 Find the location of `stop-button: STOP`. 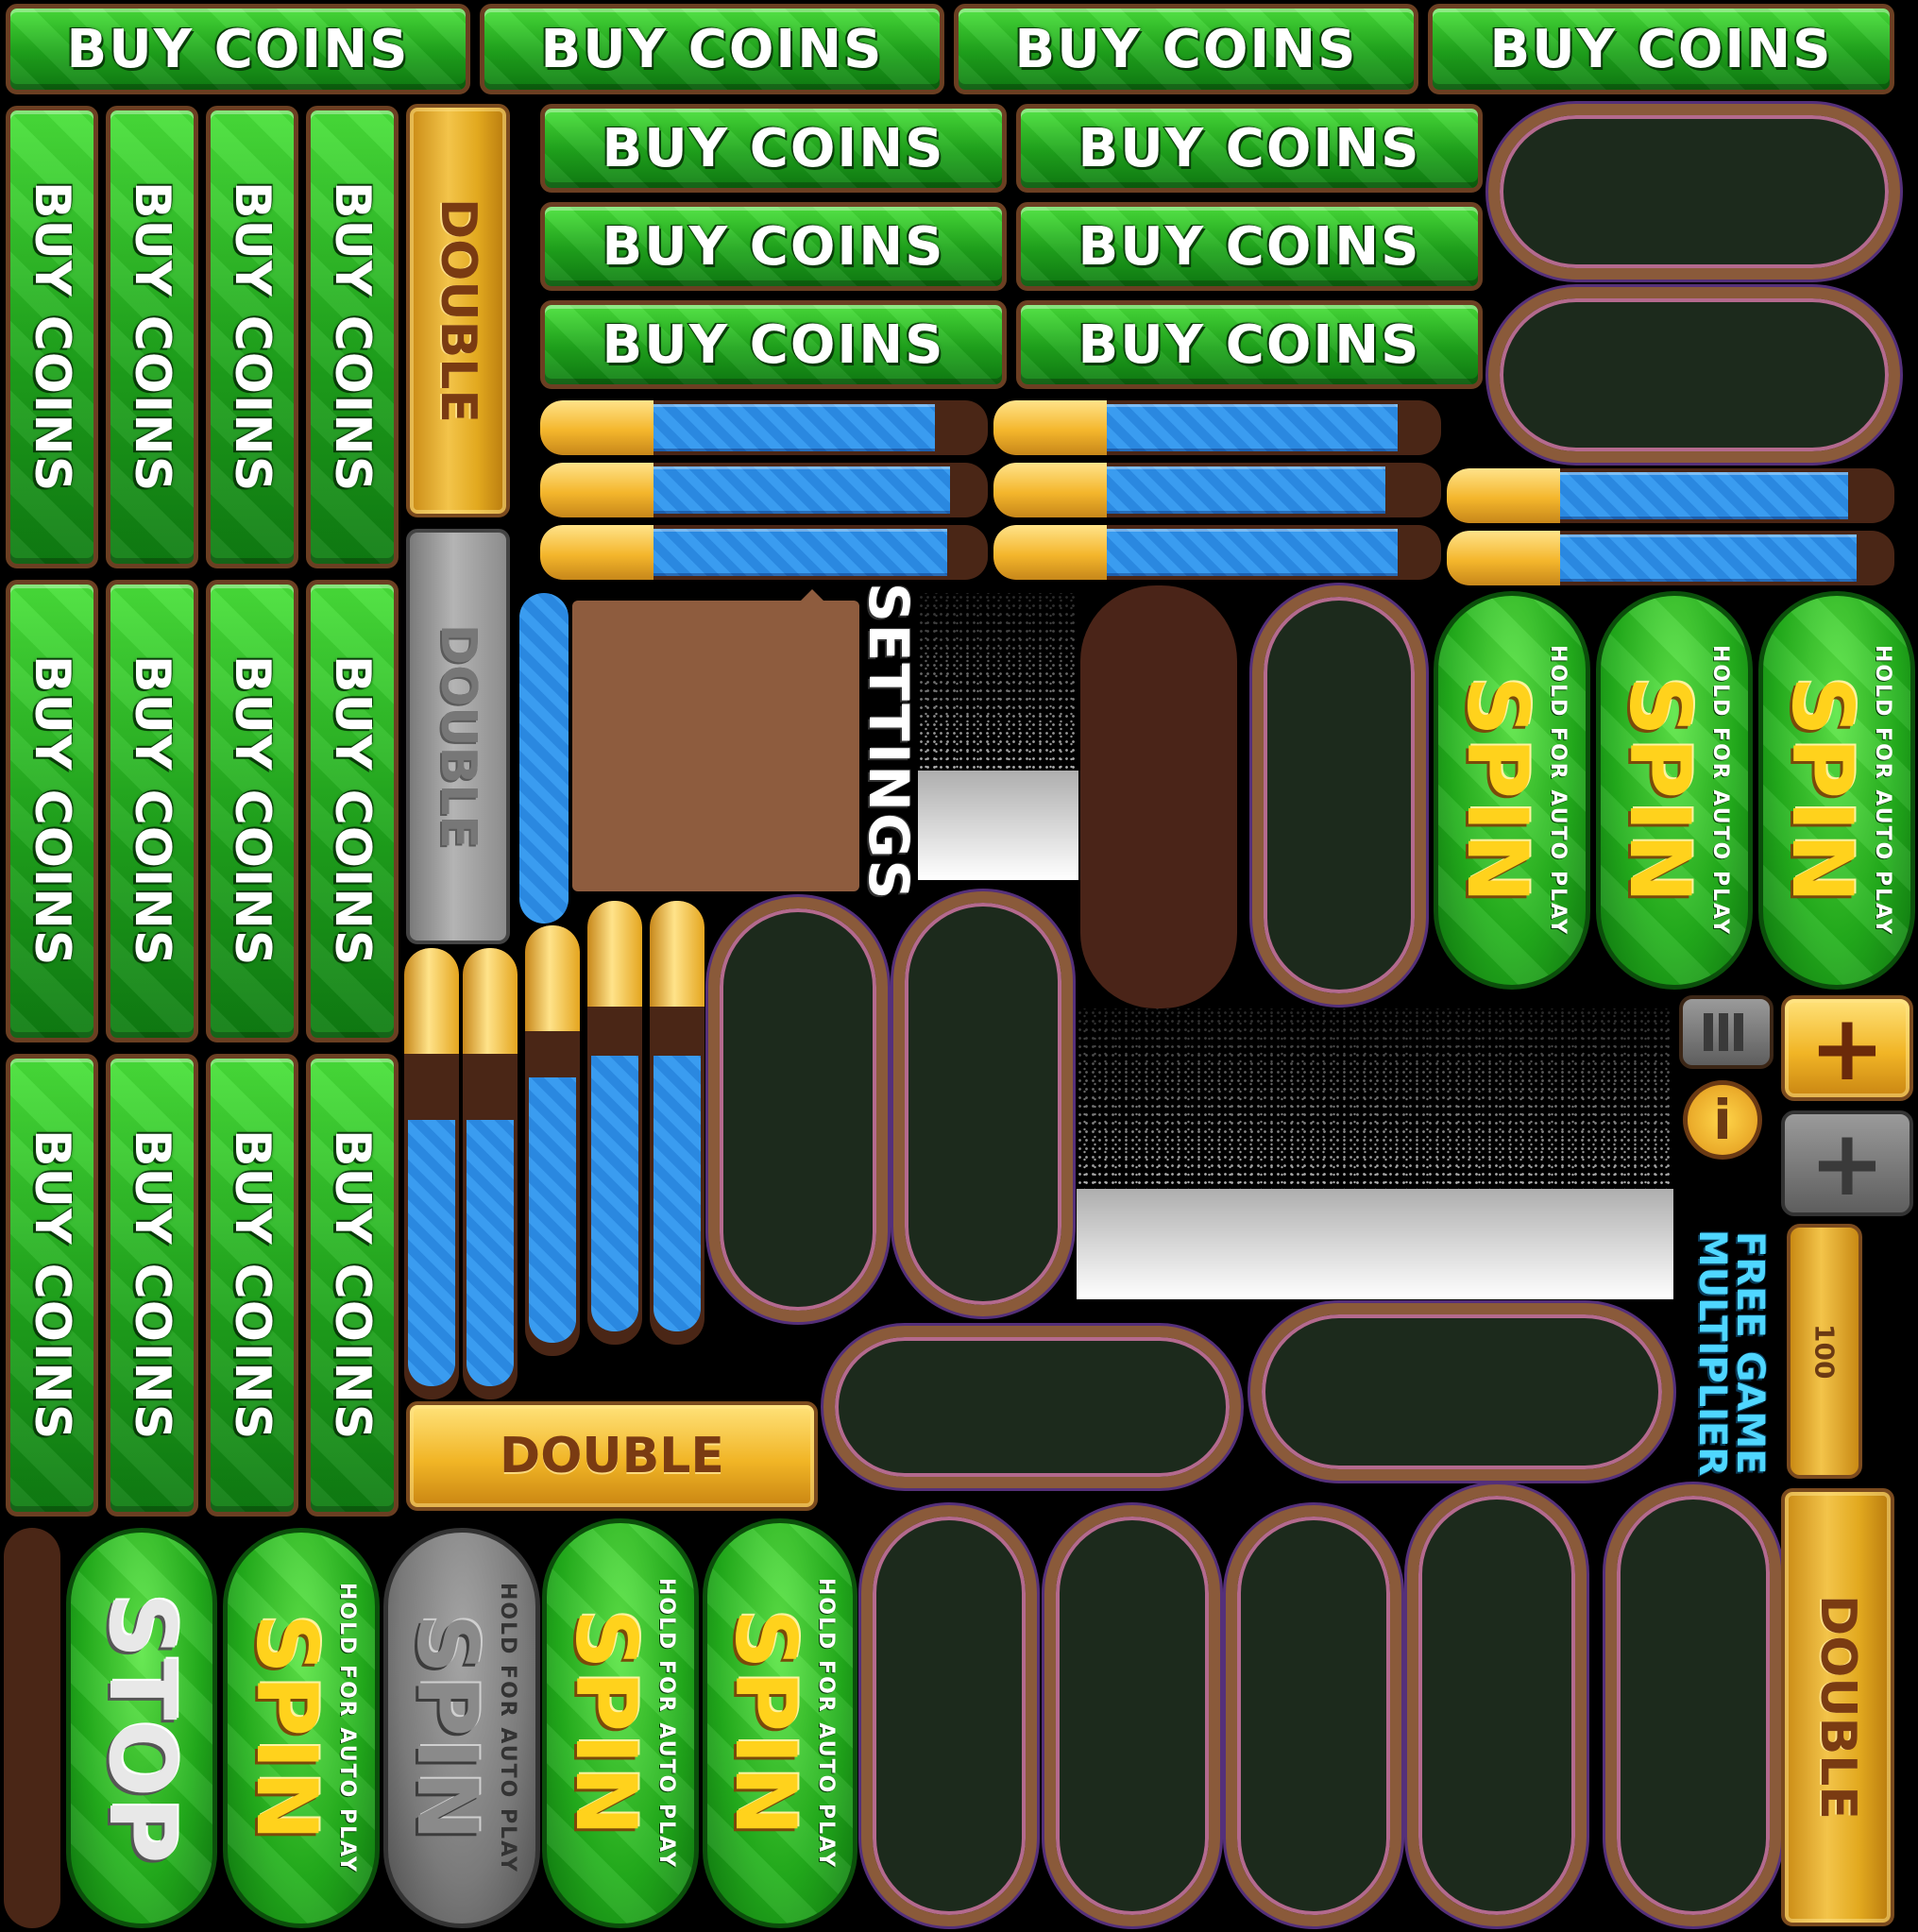

stop-button: STOP is located at coordinates (141, 1728).